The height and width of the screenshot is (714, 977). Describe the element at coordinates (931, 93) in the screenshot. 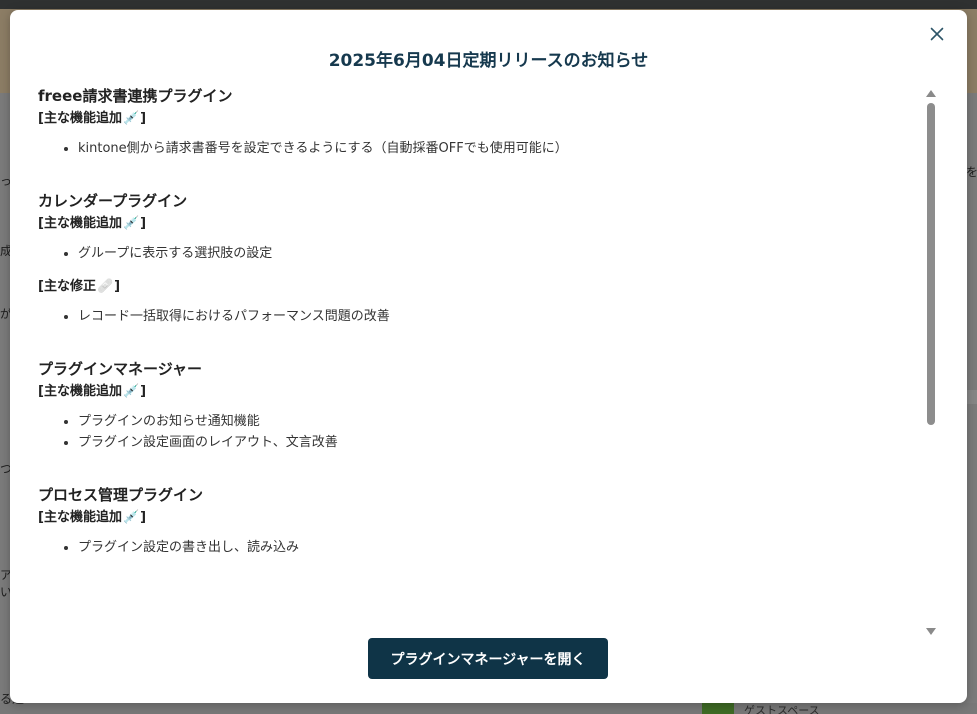

I see `scroll-up-arrow-icon` at that location.